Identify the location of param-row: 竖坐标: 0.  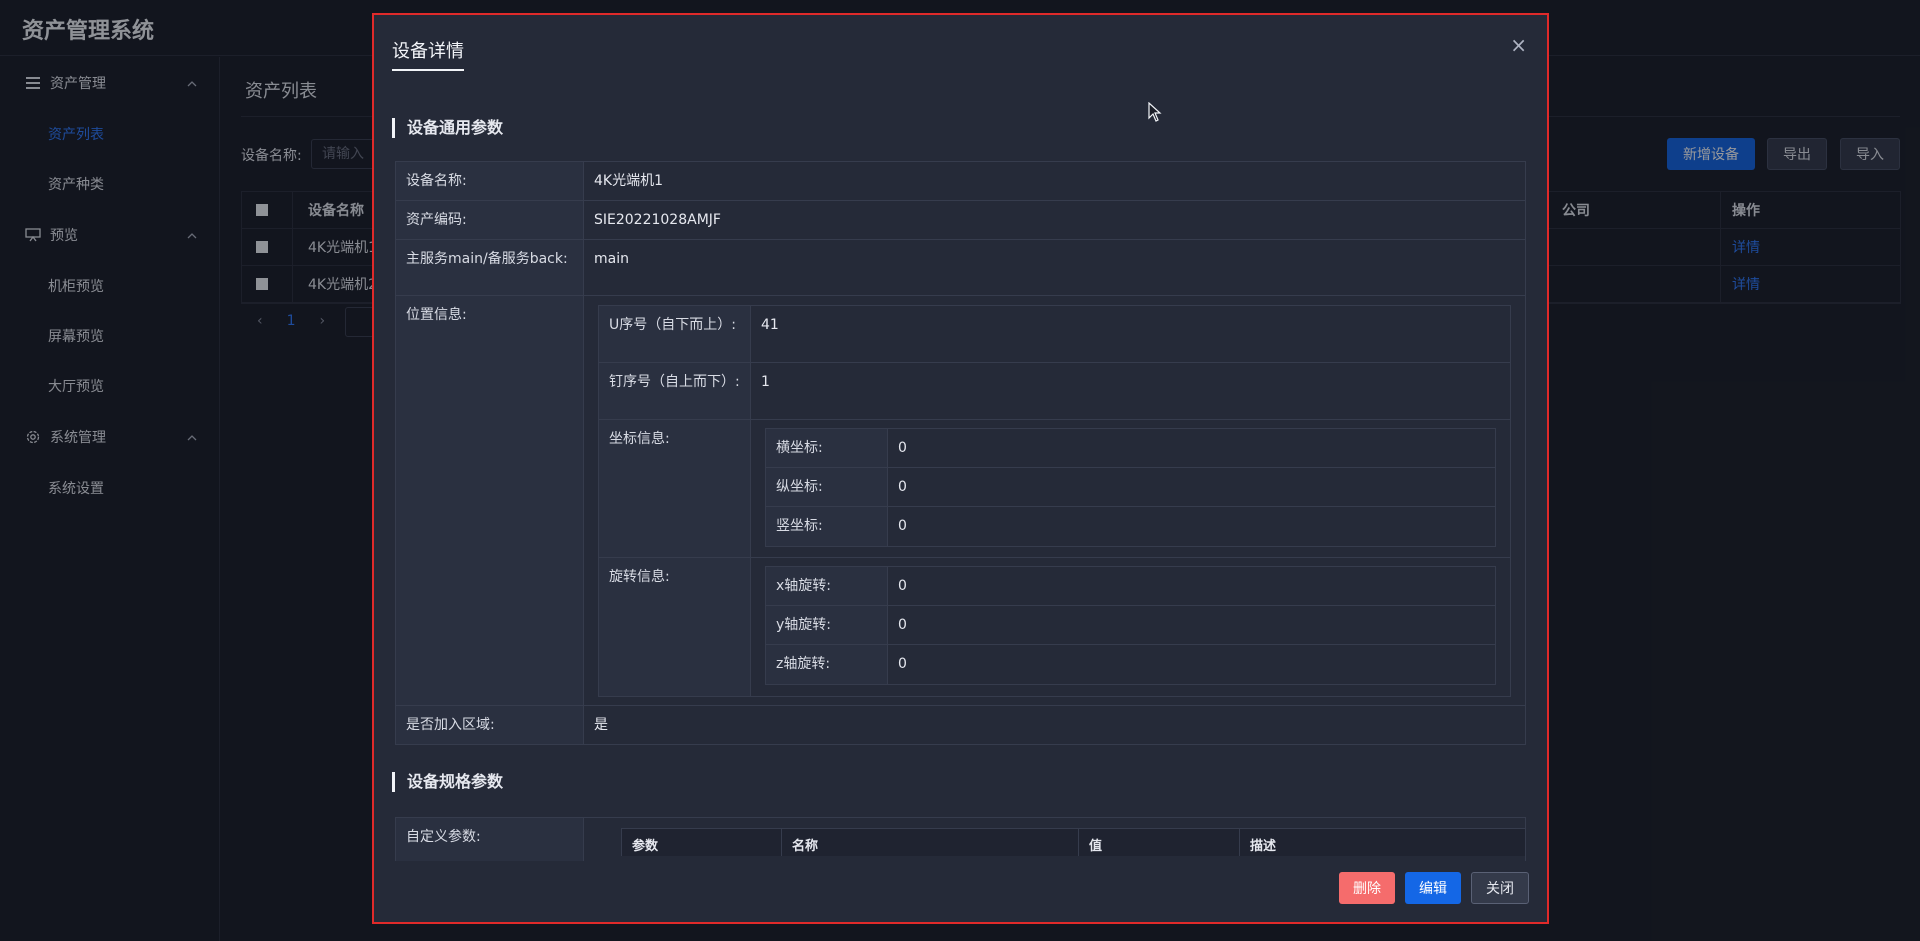
(1130, 526).